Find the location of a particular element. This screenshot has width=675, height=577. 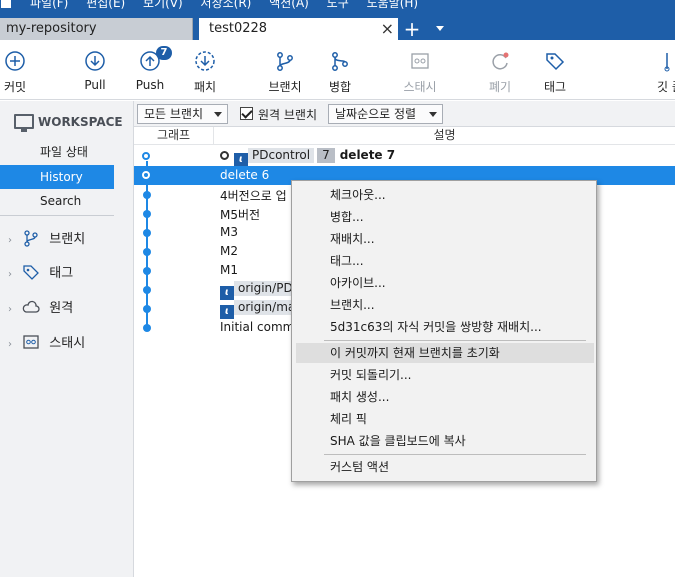

tag-button: 태그 is located at coordinates (555, 72).